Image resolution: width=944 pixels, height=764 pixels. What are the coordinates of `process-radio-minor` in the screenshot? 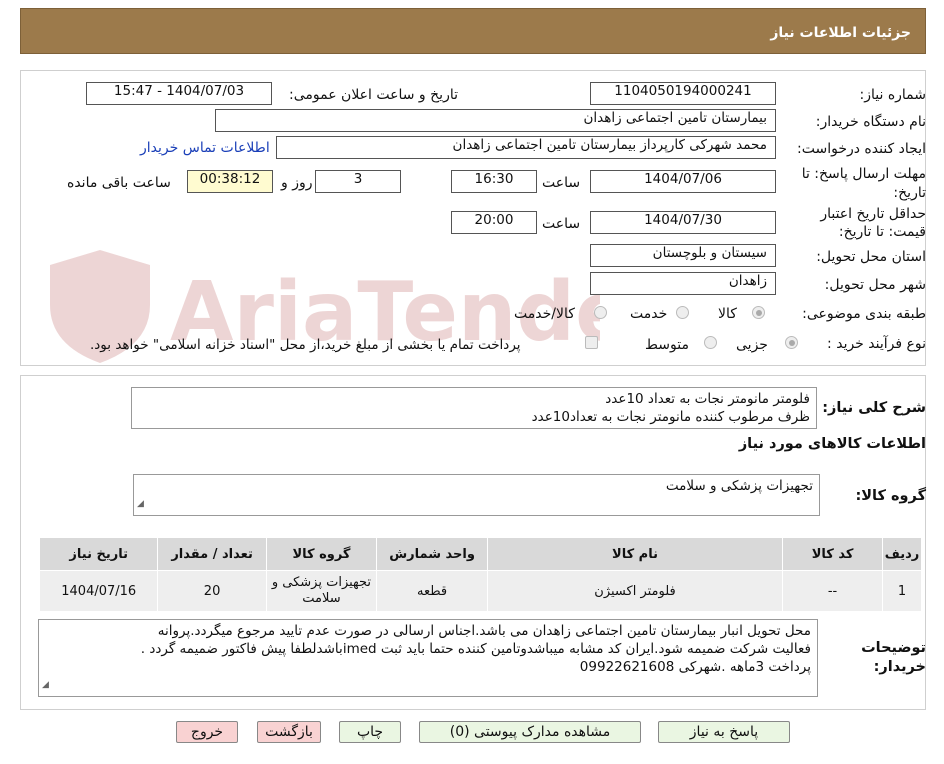 It's located at (791, 342).